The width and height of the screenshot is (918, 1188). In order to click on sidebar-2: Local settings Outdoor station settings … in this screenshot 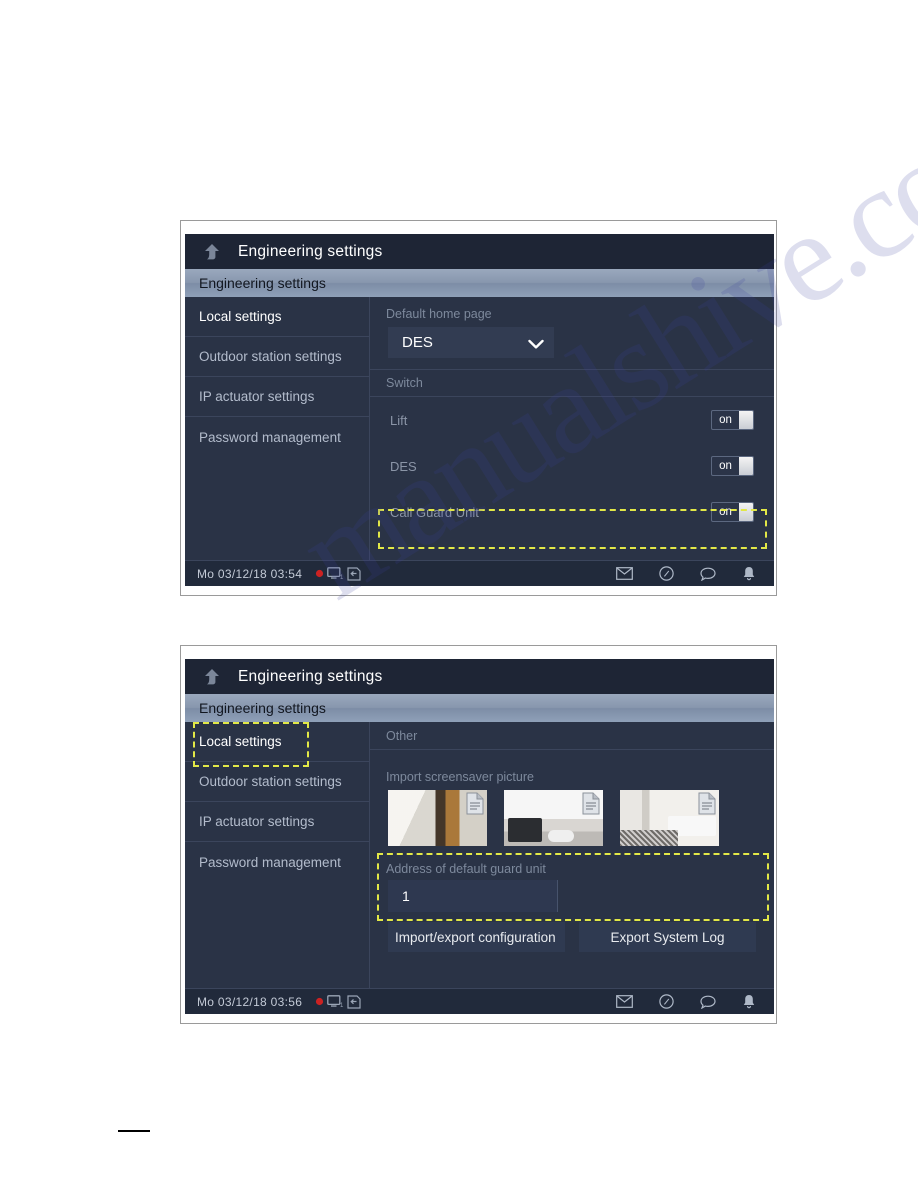, I will do `click(277, 855)`.